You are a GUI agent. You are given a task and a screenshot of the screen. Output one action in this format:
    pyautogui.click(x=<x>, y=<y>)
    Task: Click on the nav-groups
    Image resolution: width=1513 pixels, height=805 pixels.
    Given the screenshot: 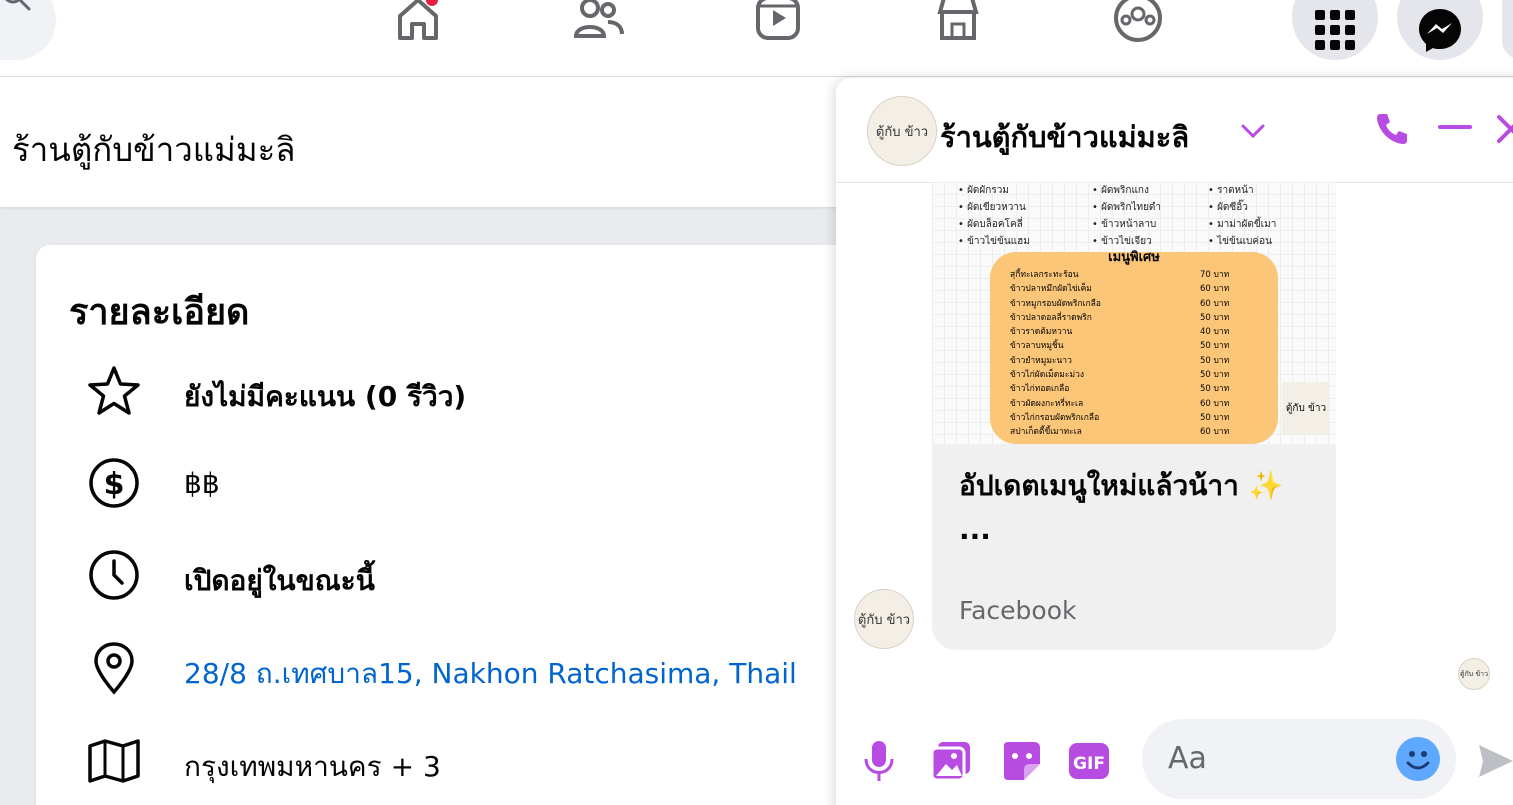 What is the action you would take?
    pyautogui.click(x=1138, y=23)
    